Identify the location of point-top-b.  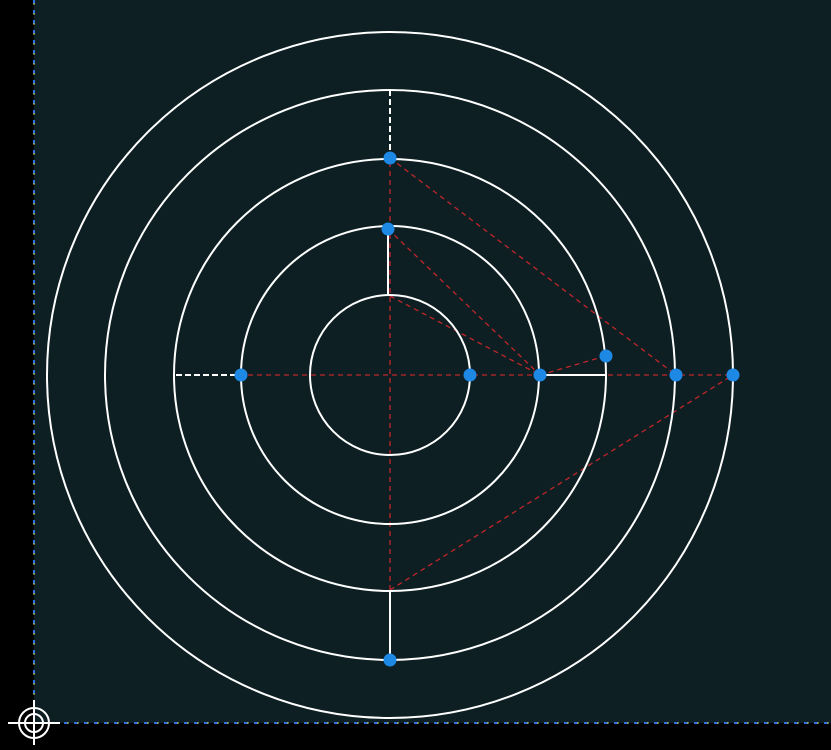
(388, 229).